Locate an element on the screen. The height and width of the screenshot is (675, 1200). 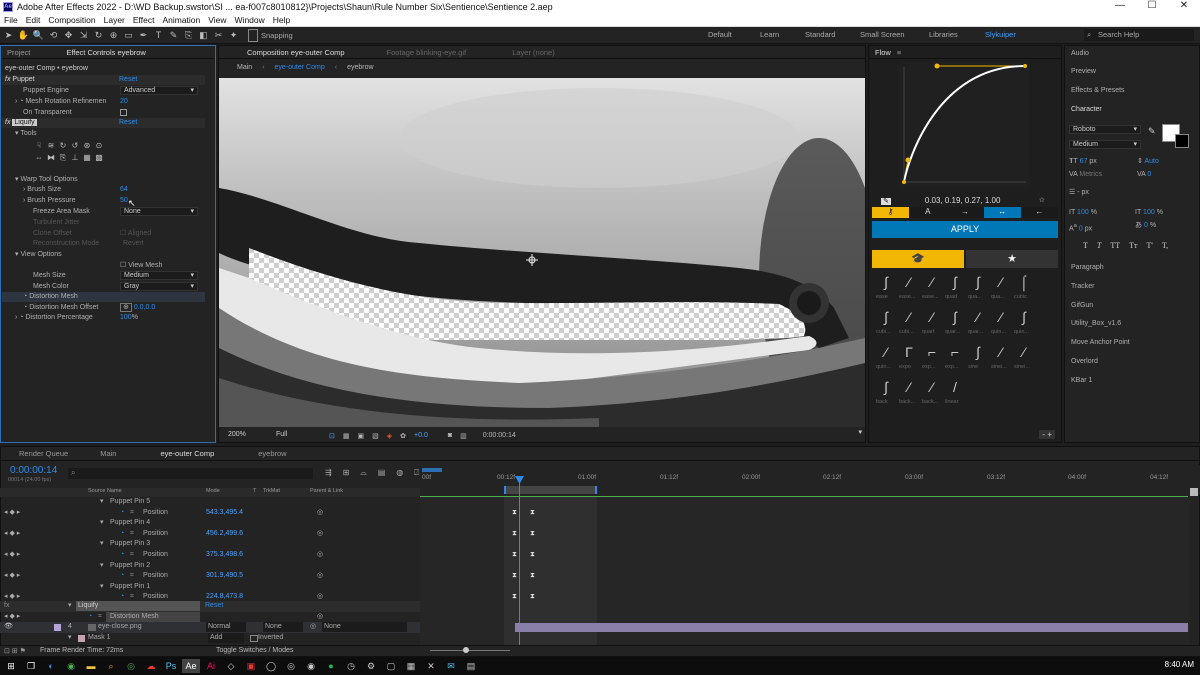
zoom-slider-handle is located at coordinates (466, 650).